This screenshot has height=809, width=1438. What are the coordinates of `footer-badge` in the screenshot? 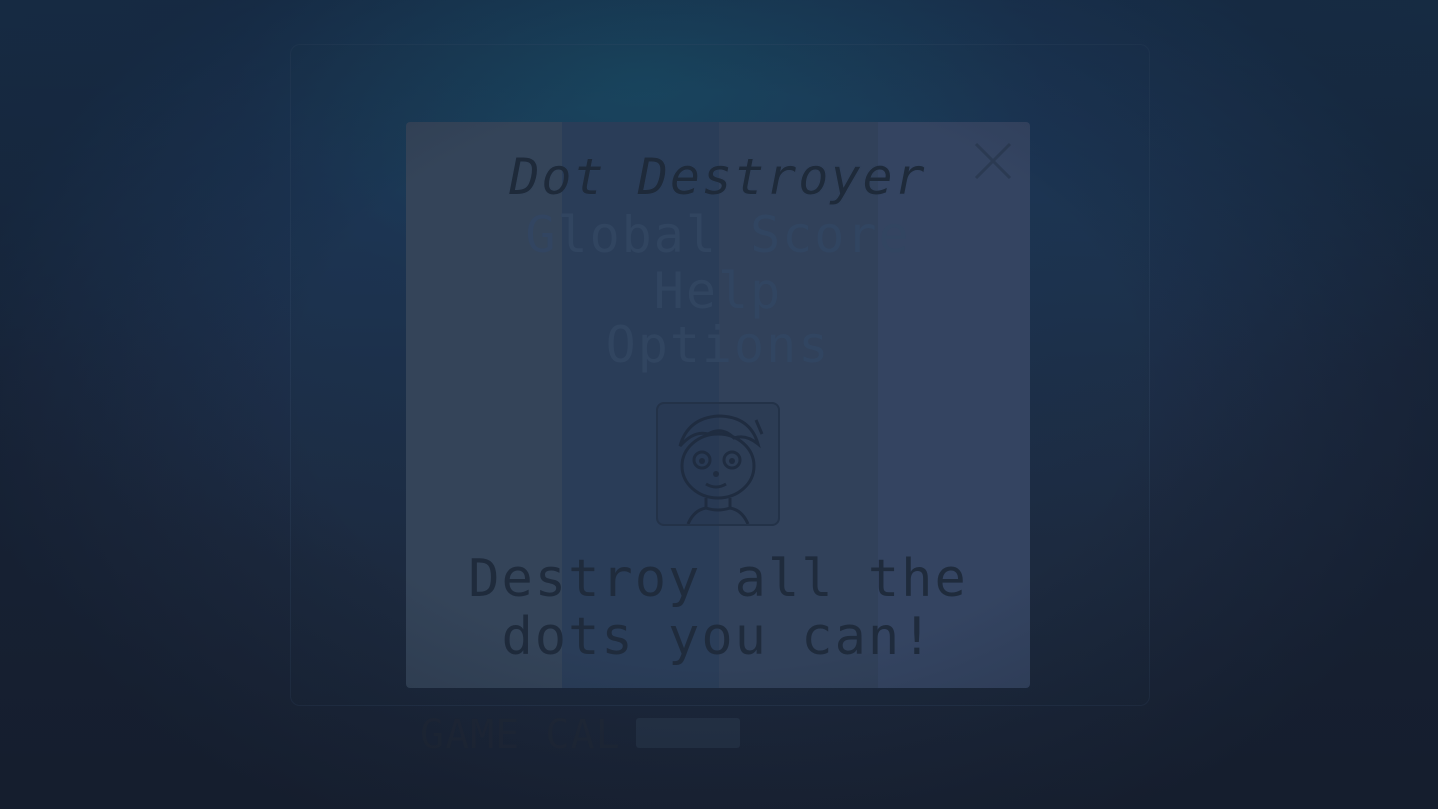 It's located at (688, 733).